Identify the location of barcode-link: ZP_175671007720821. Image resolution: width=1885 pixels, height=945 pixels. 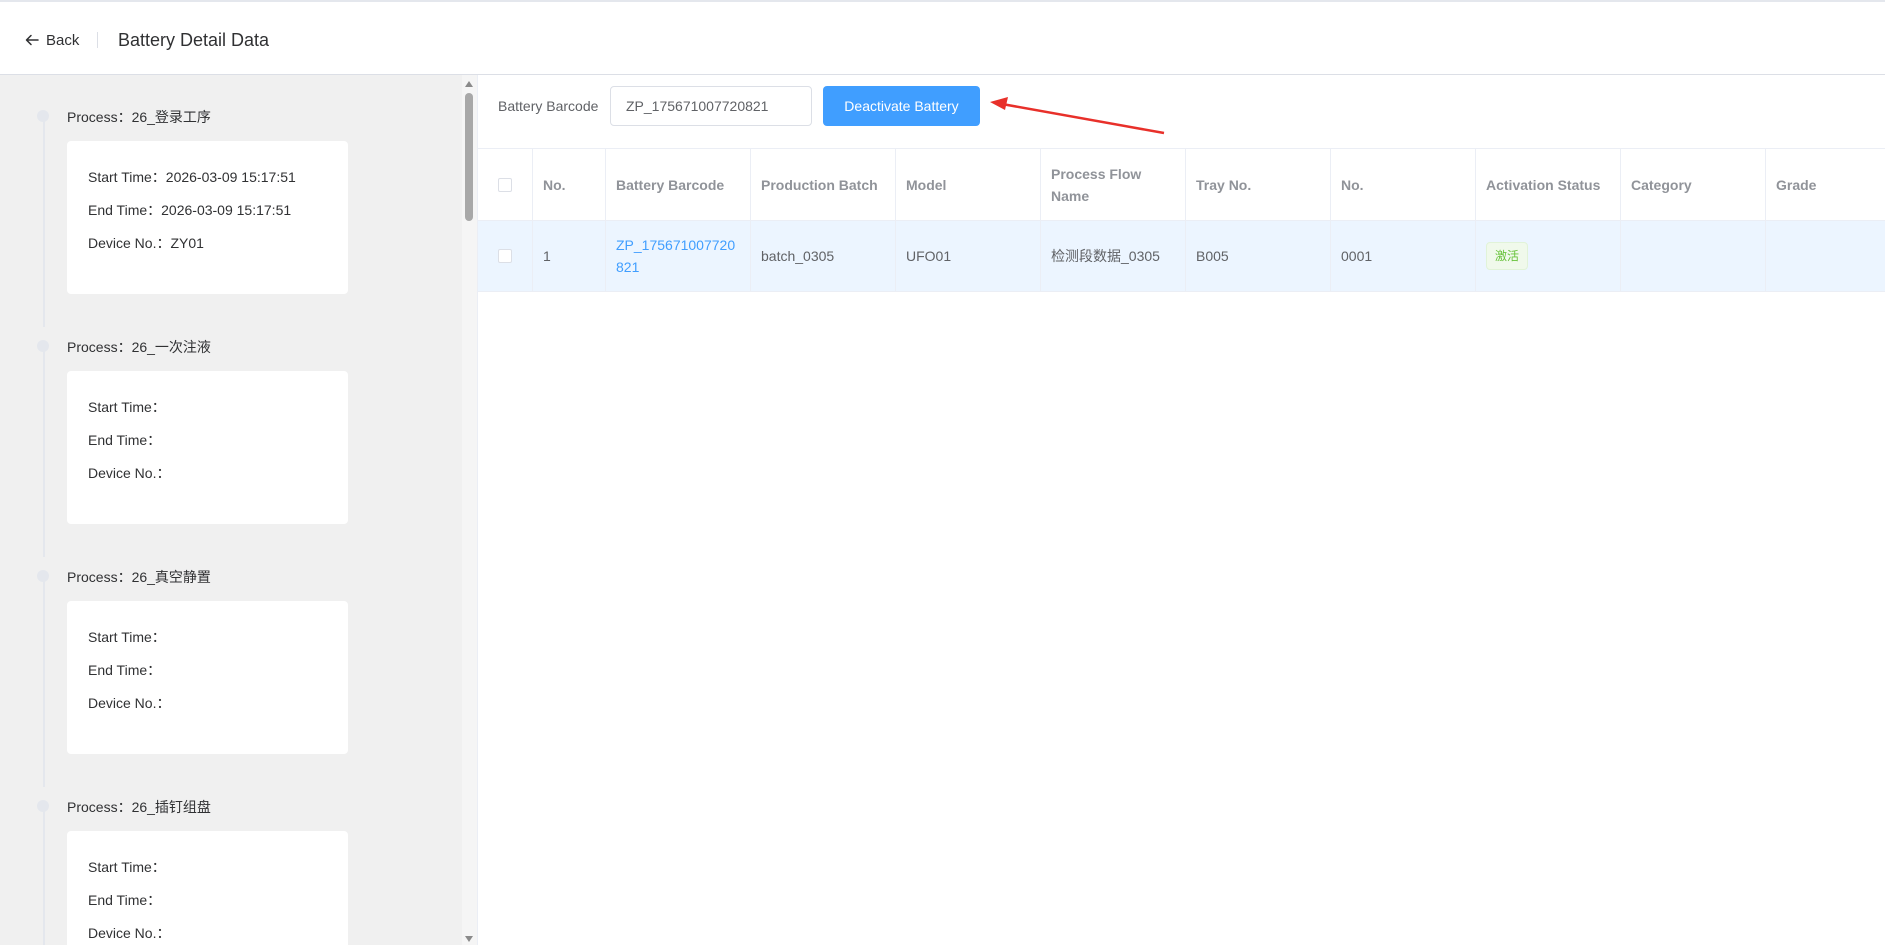
(678, 256).